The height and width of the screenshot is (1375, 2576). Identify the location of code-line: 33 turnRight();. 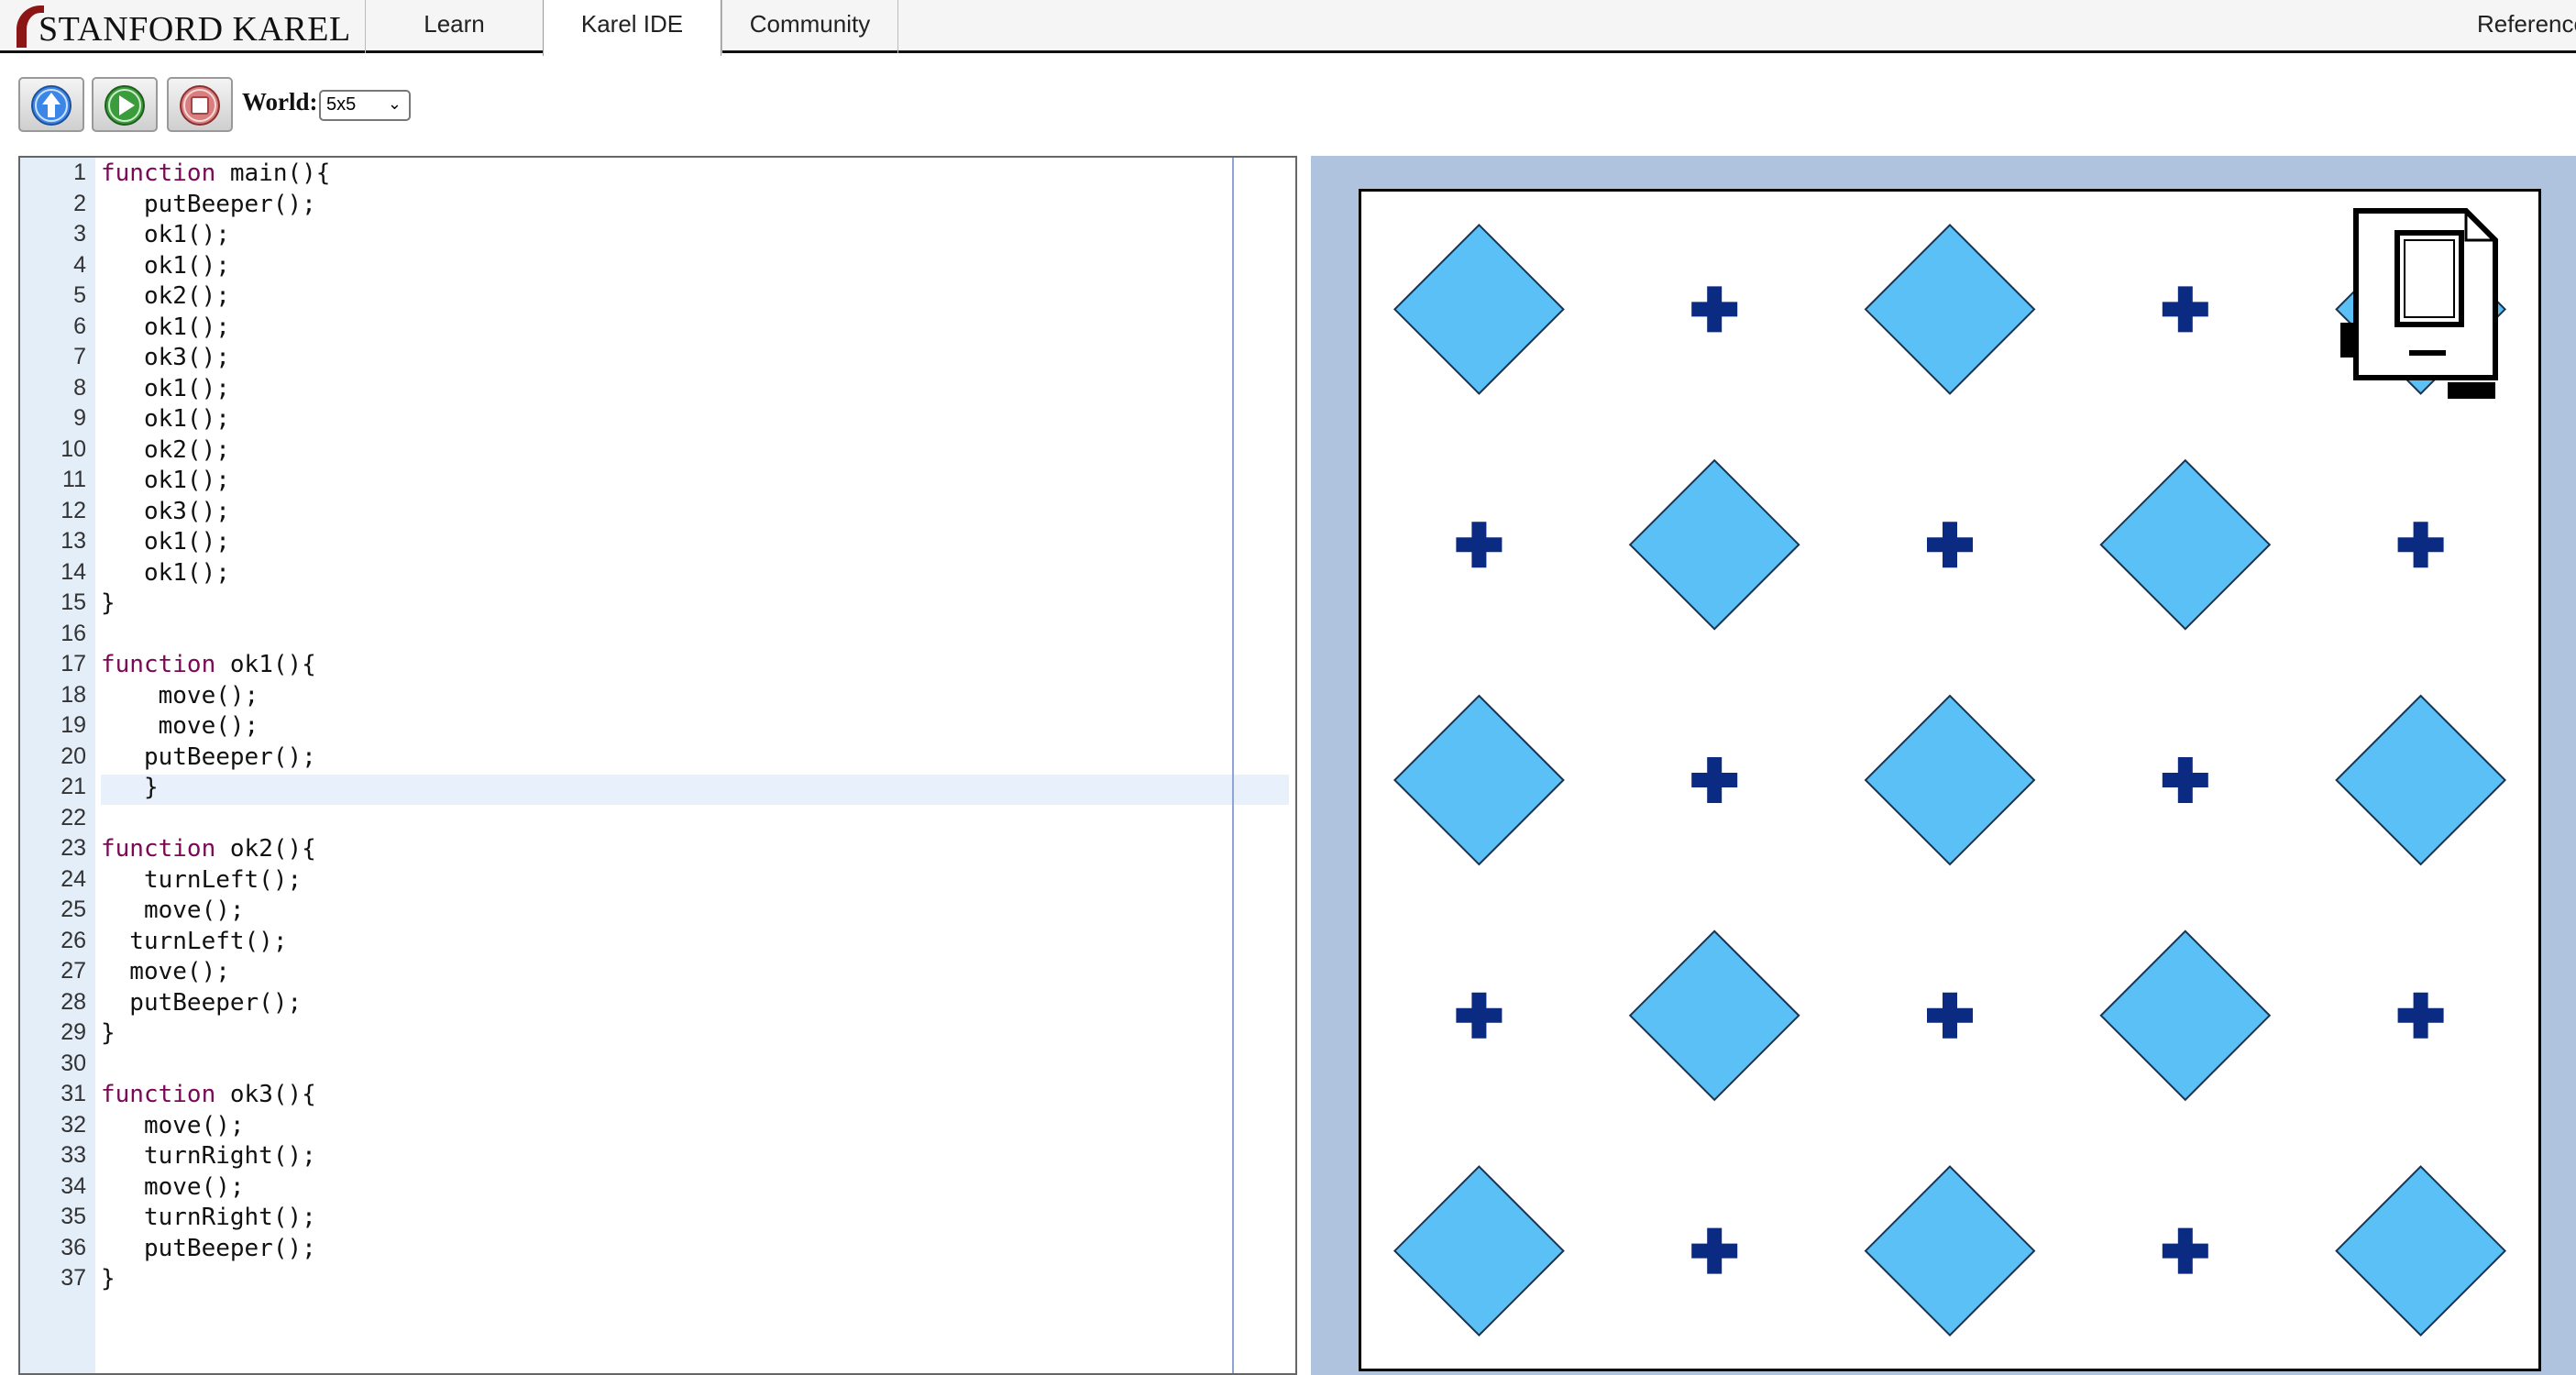
(657, 1157).